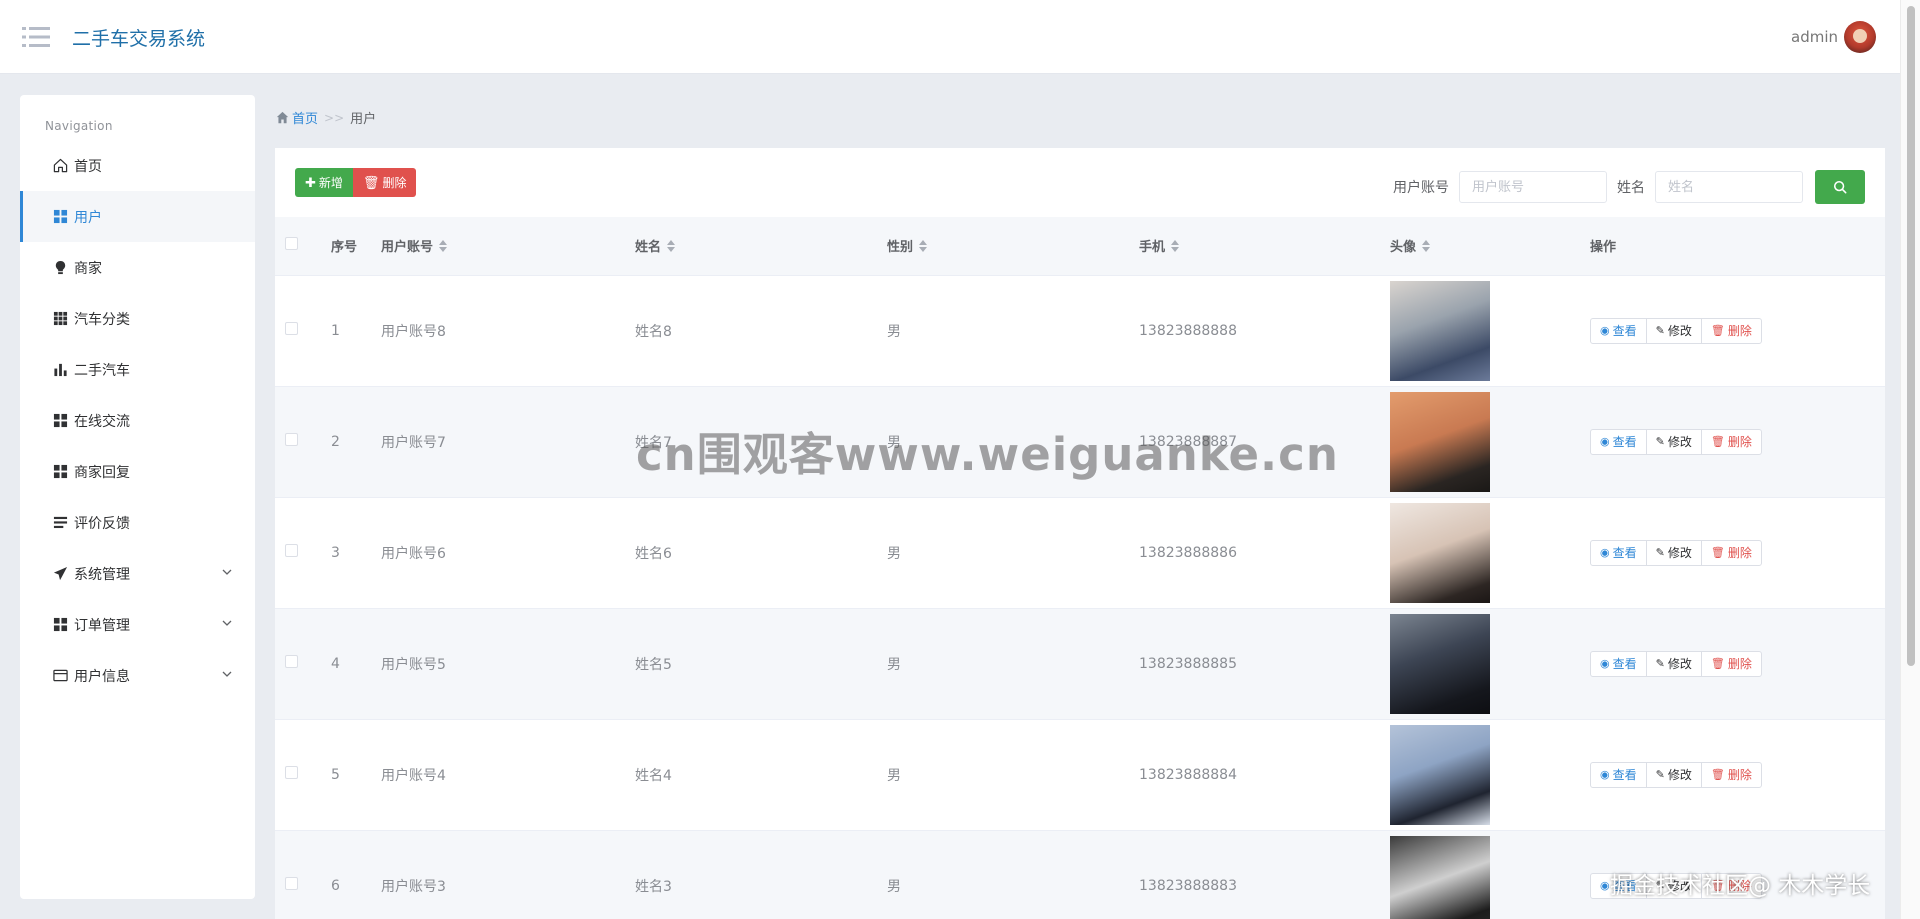 The width and height of the screenshot is (1920, 919). I want to click on user-avatar, so click(1860, 37).